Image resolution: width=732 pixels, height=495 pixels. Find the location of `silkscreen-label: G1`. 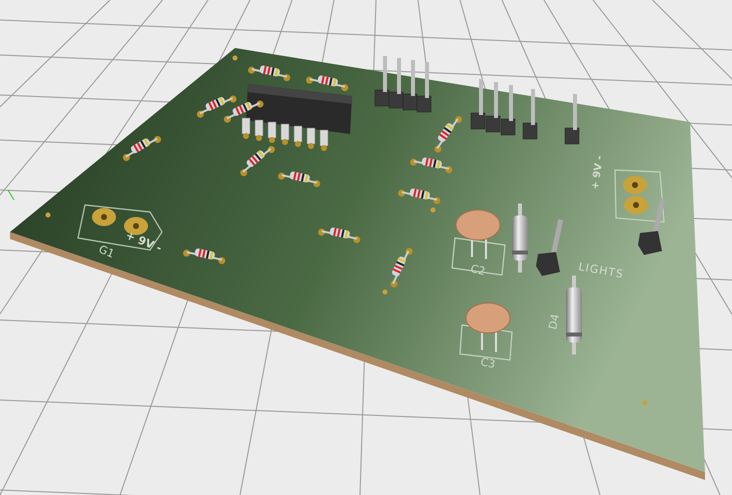

silkscreen-label: G1 is located at coordinates (106, 251).